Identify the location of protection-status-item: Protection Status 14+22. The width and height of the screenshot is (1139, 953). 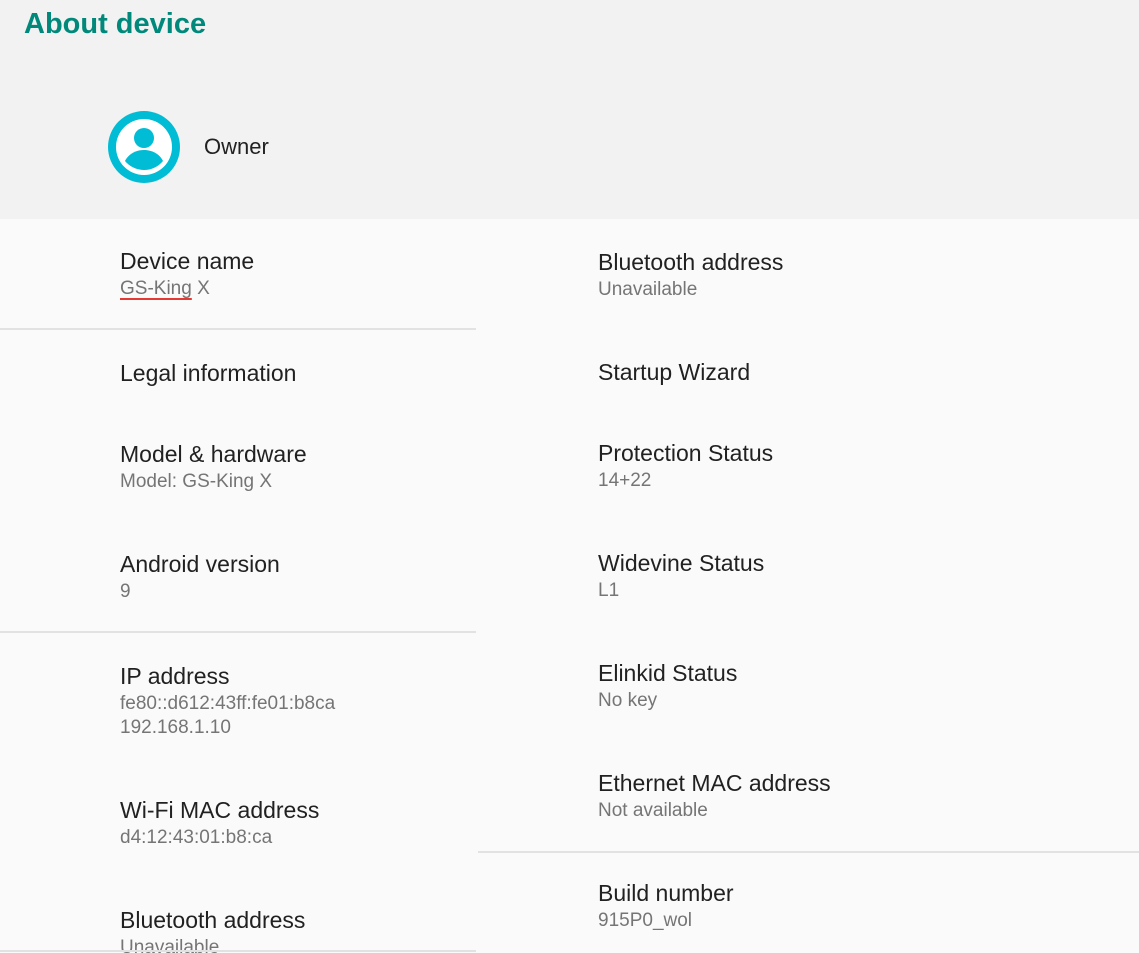
(685, 465).